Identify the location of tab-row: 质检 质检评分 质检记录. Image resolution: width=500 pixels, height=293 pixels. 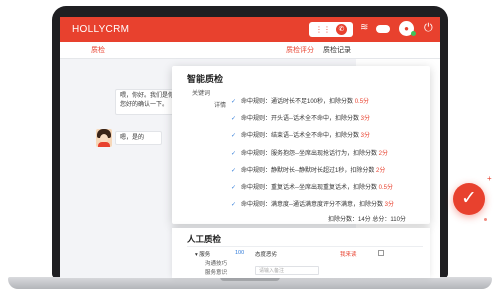
(250, 50).